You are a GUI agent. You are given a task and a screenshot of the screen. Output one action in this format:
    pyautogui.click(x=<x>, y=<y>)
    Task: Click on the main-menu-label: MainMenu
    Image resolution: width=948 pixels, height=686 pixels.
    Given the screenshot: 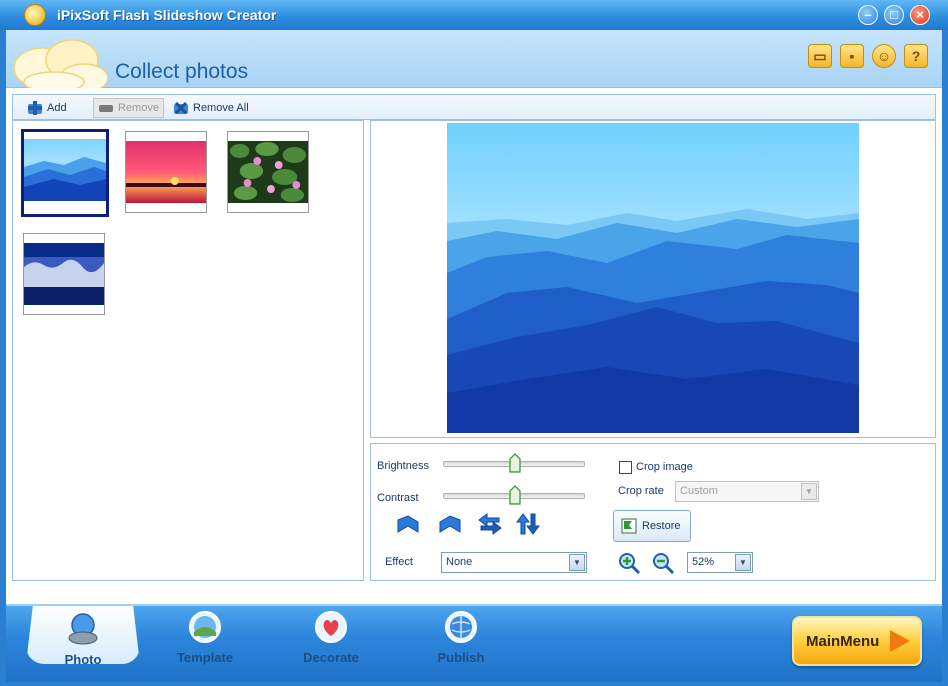 What is the action you would take?
    pyautogui.click(x=843, y=641)
    